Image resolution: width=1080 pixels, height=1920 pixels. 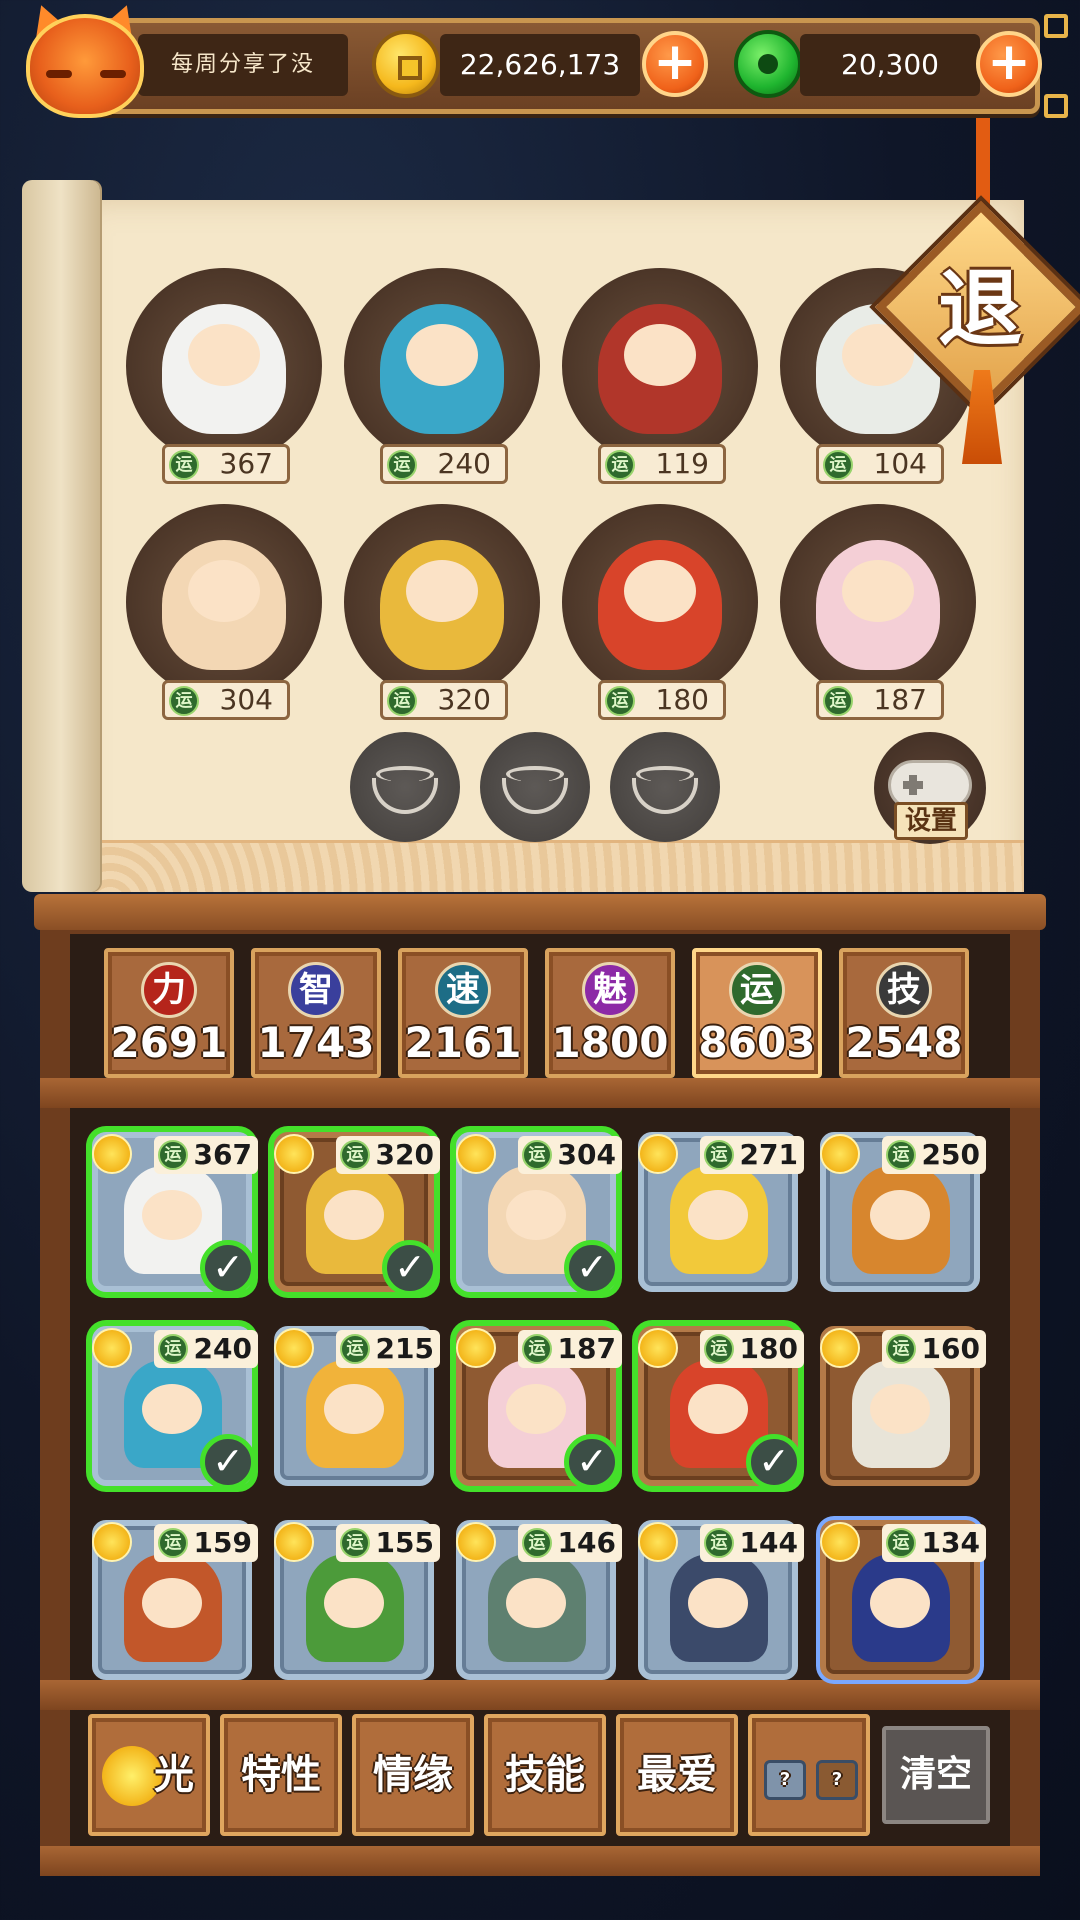 What do you see at coordinates (357, 1406) in the screenshot?
I see `roster-card: 运 215` at bounding box center [357, 1406].